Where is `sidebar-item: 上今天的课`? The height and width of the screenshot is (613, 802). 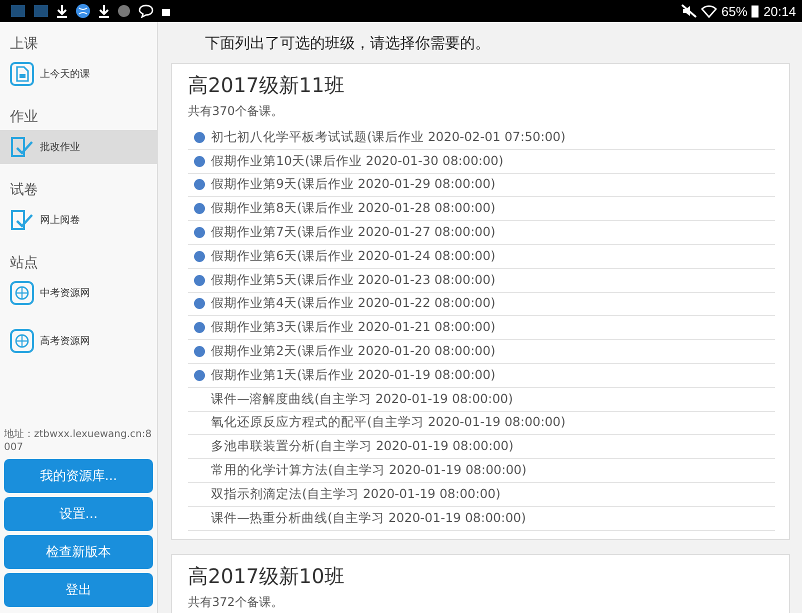 sidebar-item: 上今天的课 is located at coordinates (78, 74).